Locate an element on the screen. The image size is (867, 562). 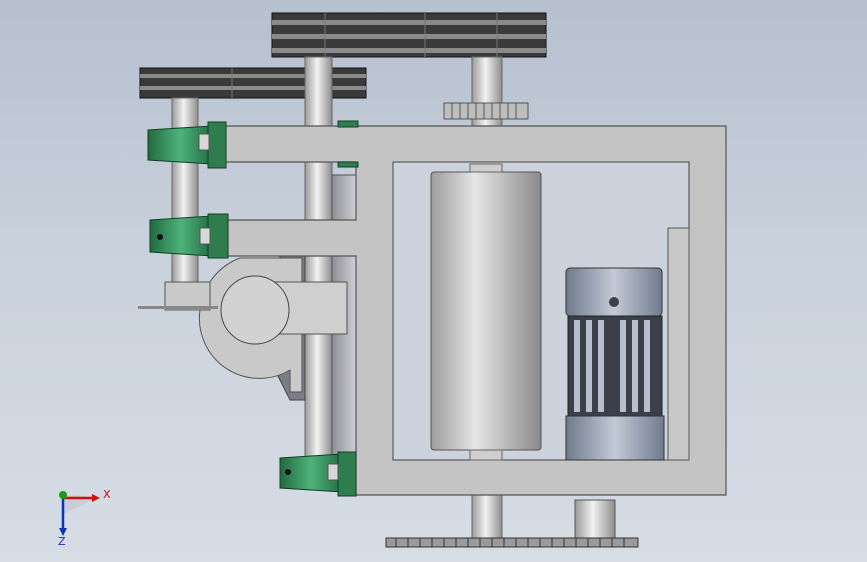
bearing-middle-left is located at coordinates (189, 236).